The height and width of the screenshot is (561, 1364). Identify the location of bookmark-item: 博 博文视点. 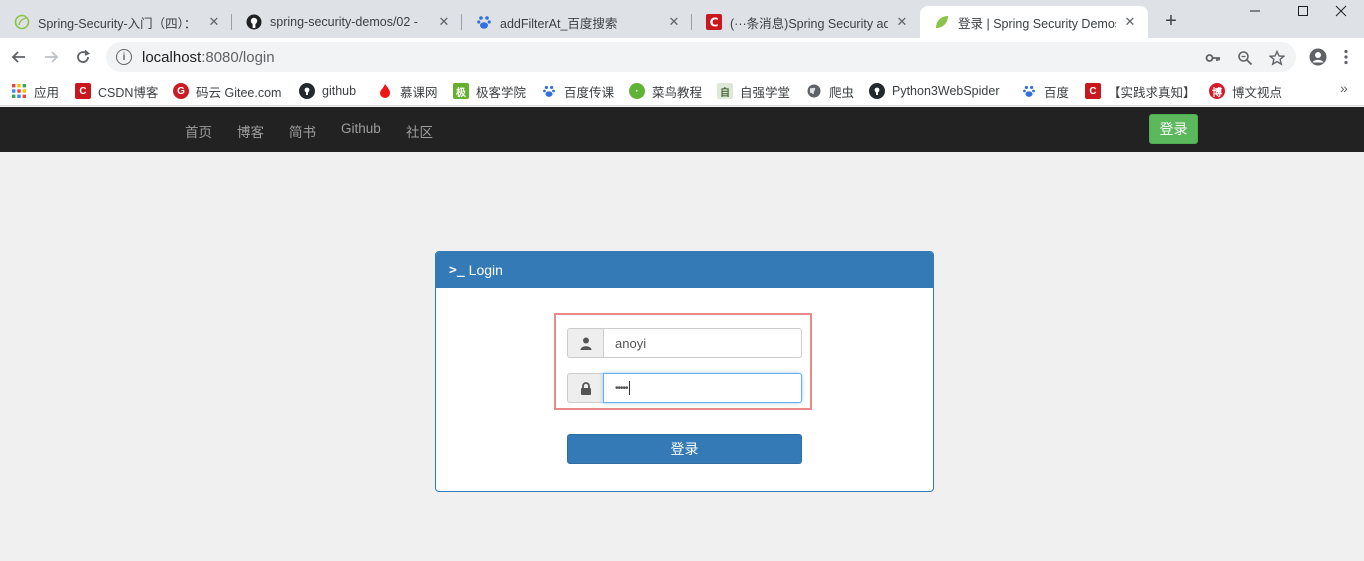
(1245, 91).